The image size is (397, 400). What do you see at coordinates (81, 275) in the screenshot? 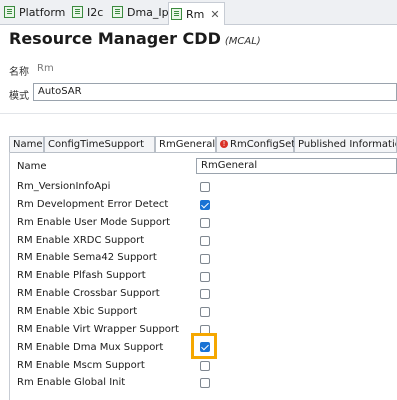
I see `param-label: RM Enable Plfash Support` at bounding box center [81, 275].